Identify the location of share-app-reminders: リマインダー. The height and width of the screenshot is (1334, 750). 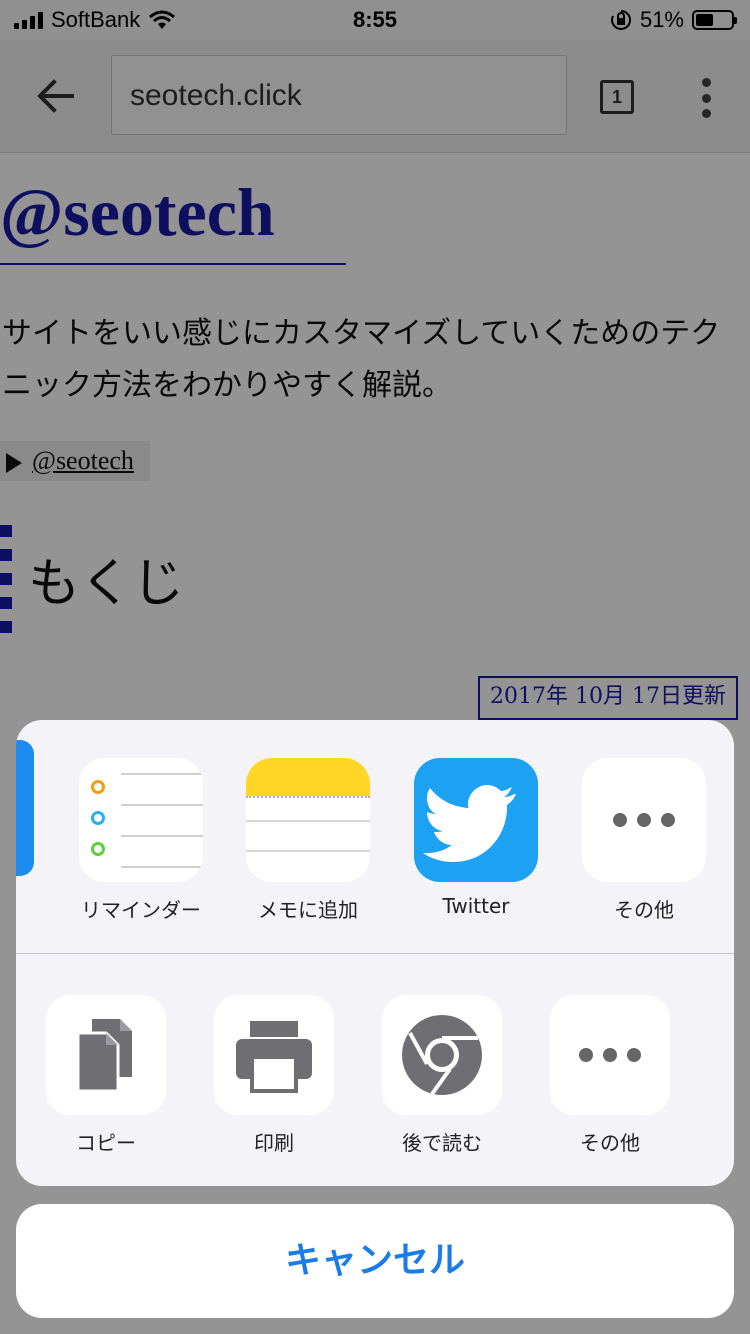
(141, 840).